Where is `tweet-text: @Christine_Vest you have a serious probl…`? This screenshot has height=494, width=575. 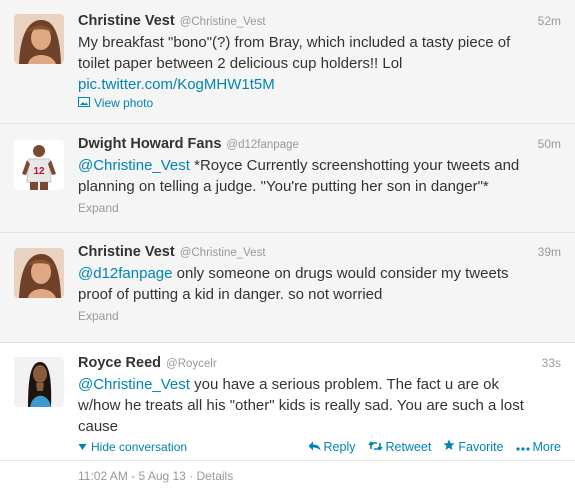
tweet-text: @Christine_Vest you have a serious probl… is located at coordinates (322, 405).